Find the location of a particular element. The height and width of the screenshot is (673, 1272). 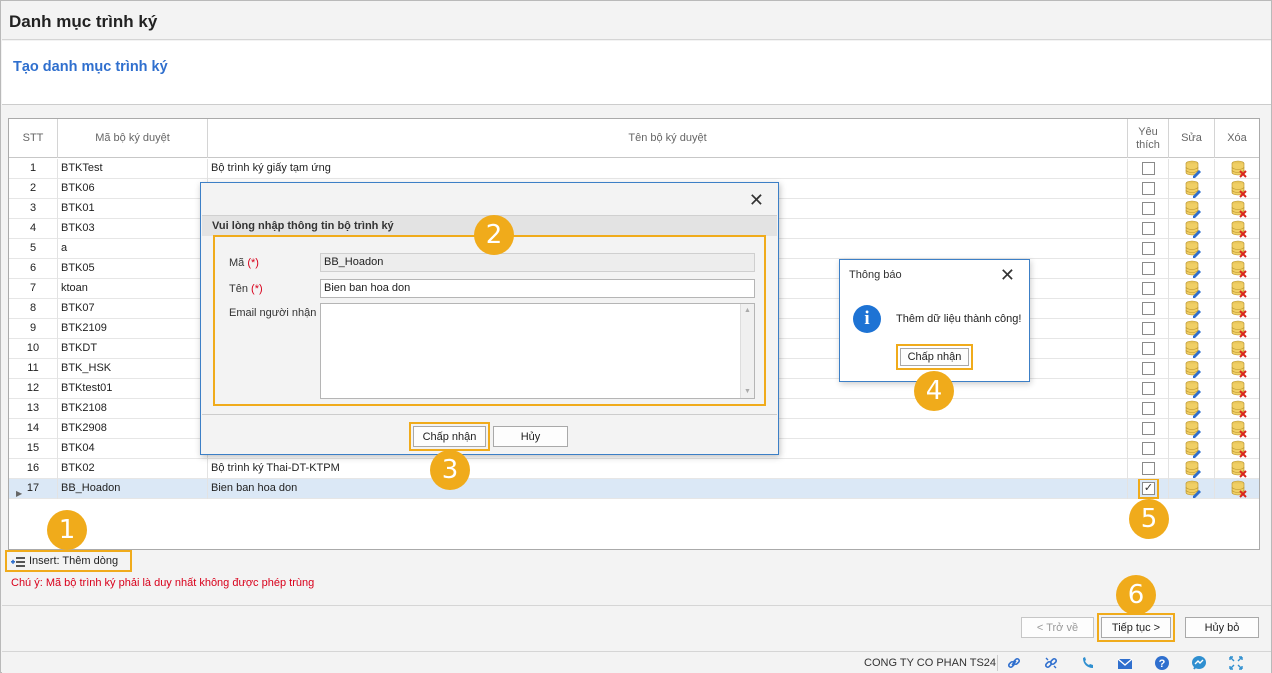

email-textarea: ▲ ▼ is located at coordinates (537, 351).